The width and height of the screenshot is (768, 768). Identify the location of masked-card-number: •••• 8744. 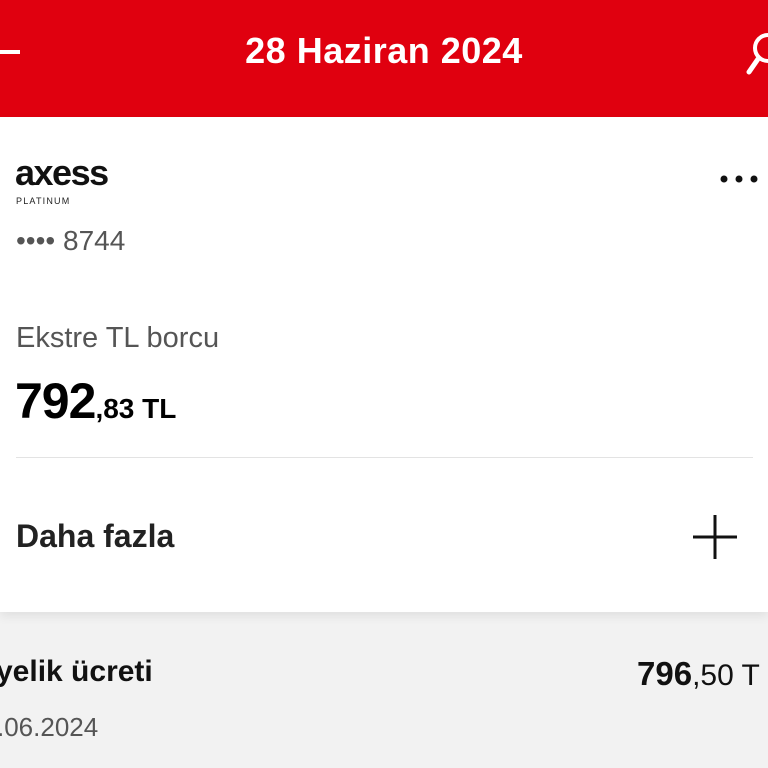
(71, 240).